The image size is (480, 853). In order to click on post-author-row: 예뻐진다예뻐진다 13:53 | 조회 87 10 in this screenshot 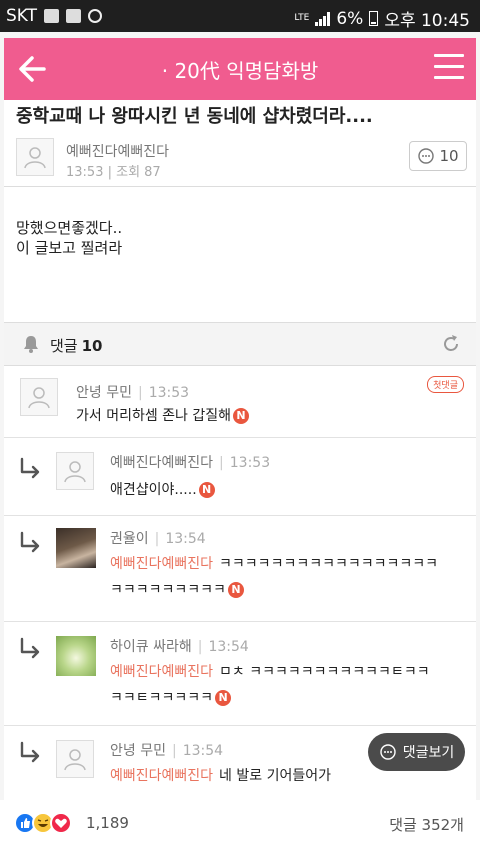, I will do `click(246, 161)`.